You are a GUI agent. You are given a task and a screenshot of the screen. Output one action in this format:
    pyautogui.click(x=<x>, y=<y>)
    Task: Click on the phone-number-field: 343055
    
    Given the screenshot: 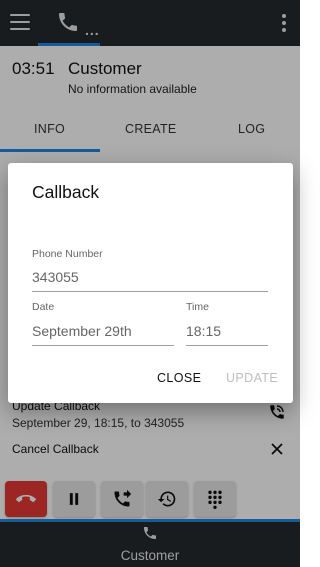 What is the action you would take?
    pyautogui.click(x=55, y=277)
    